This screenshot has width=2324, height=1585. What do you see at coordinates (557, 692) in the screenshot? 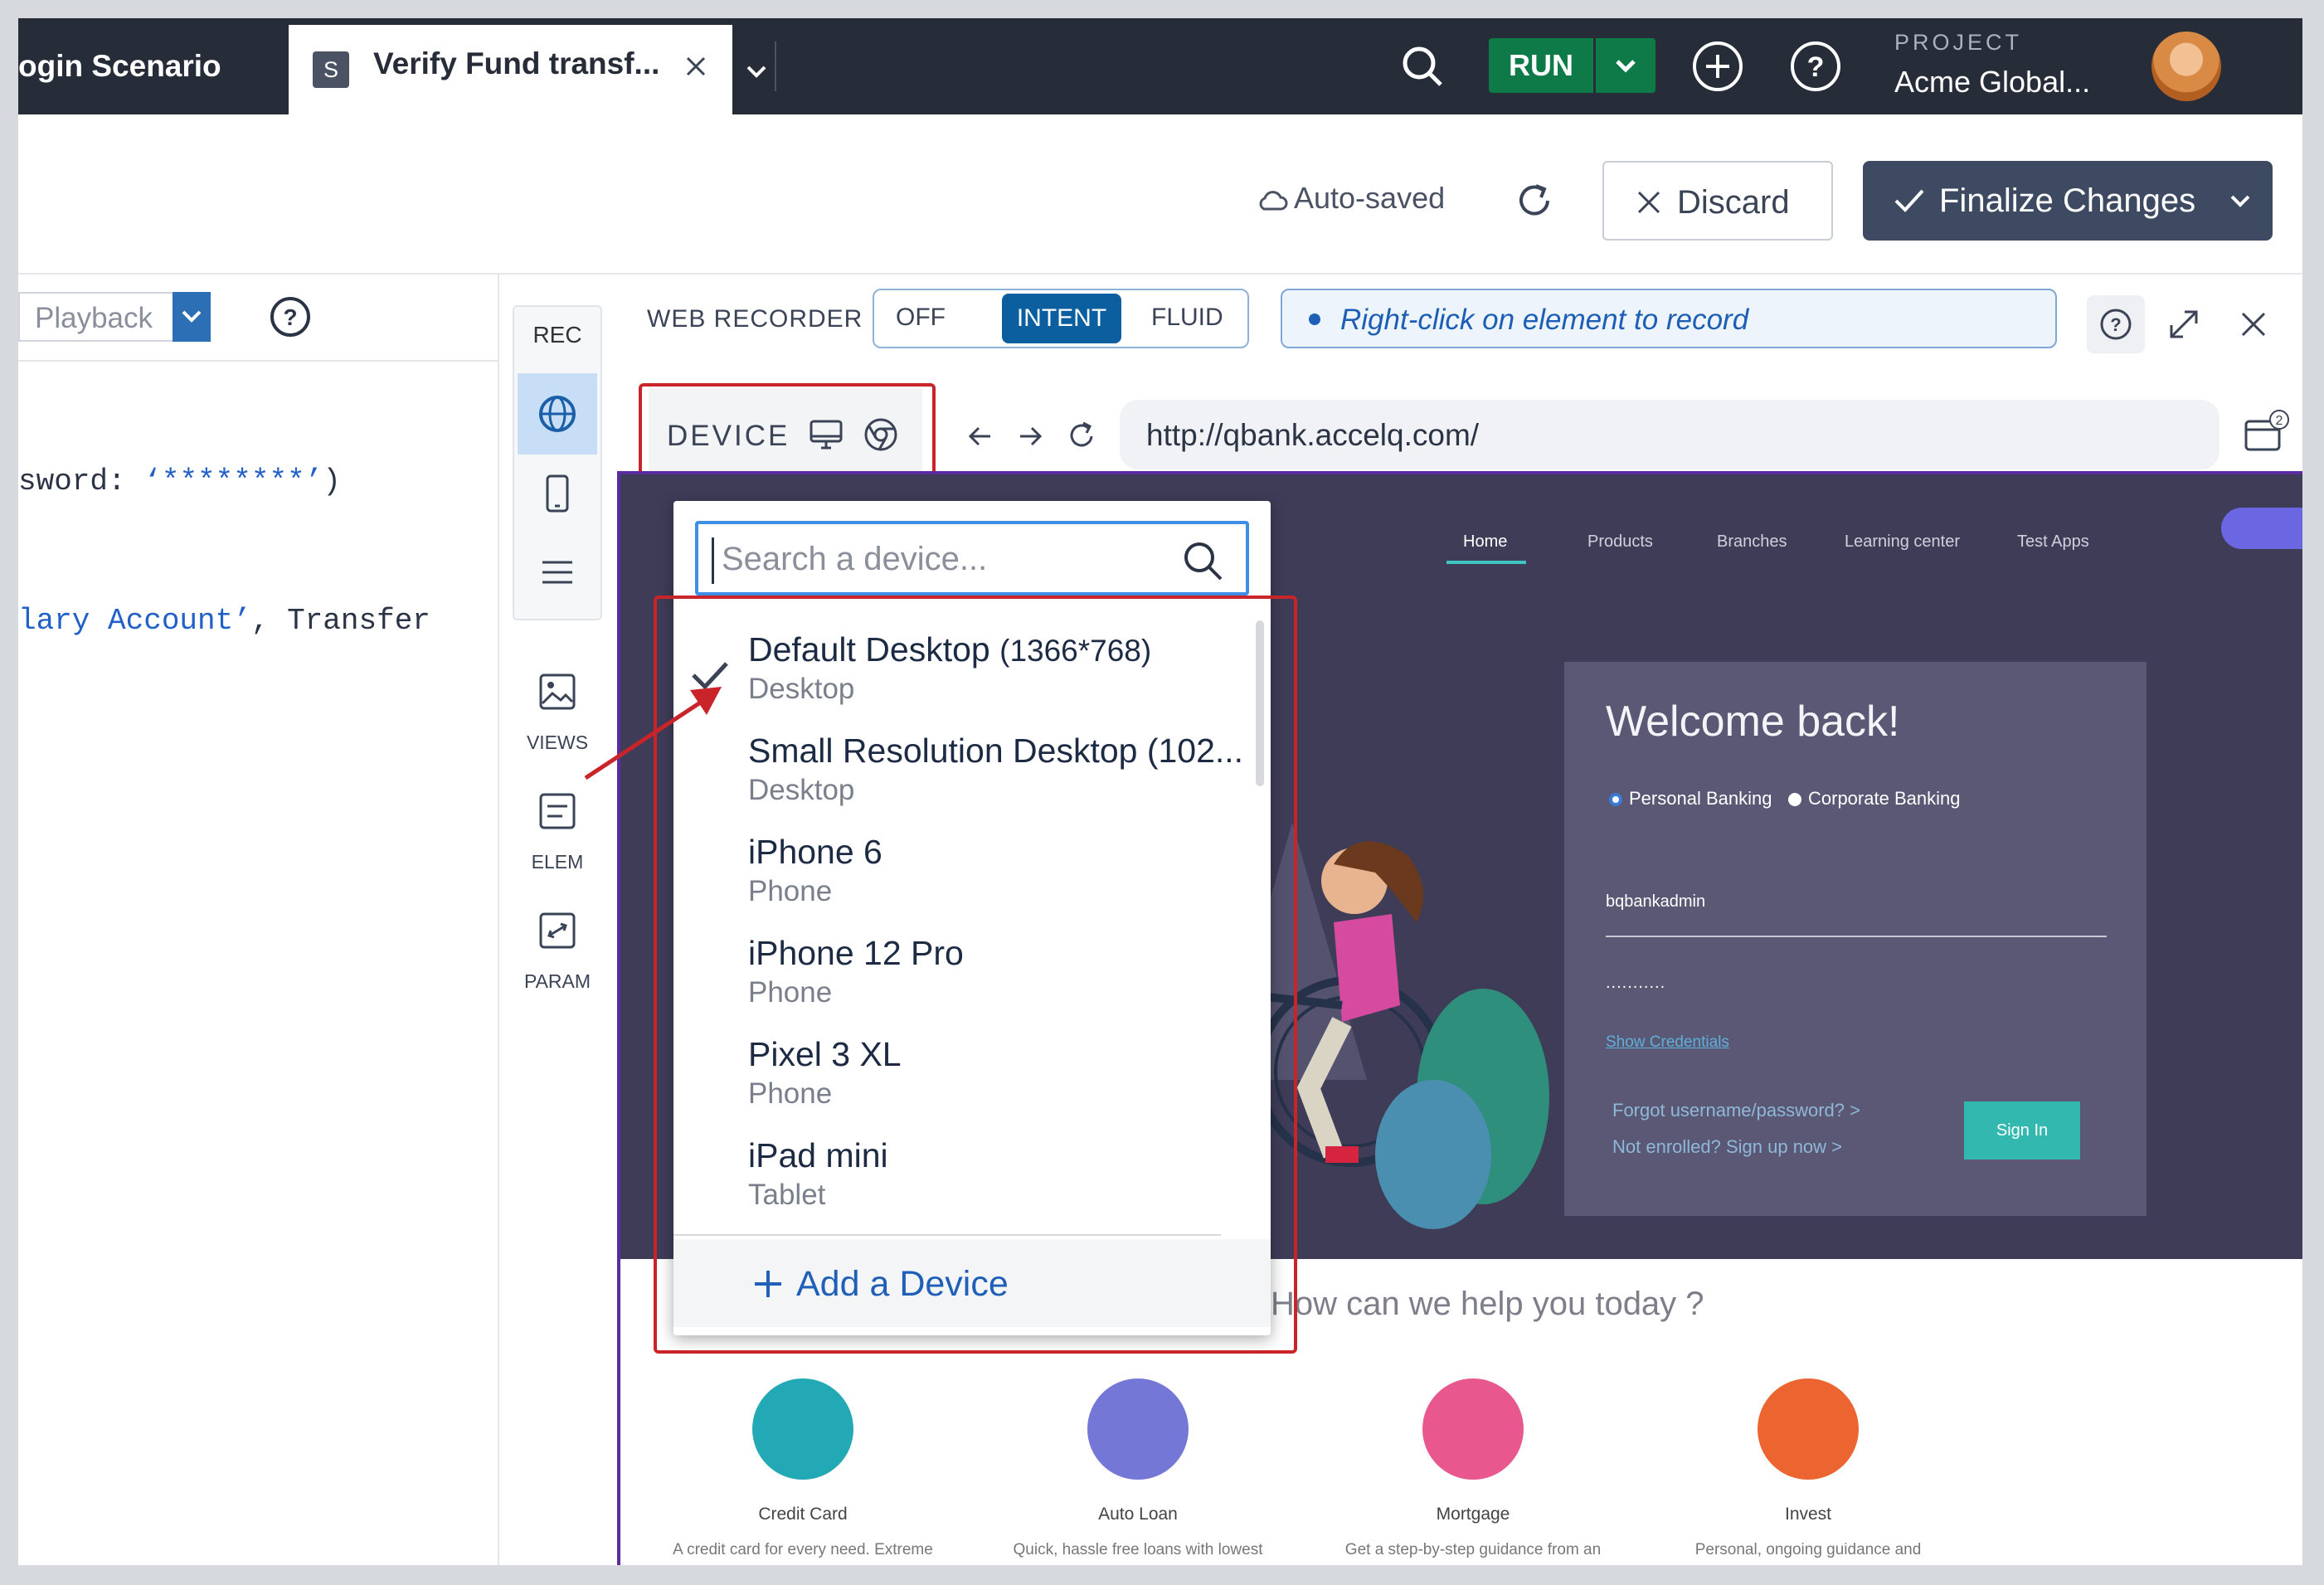
I see `image-icon` at bounding box center [557, 692].